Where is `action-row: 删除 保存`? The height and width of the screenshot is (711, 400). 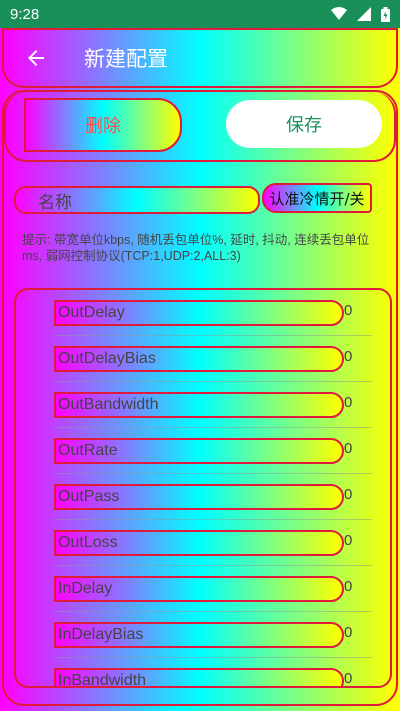 action-row: 删除 保存 is located at coordinates (200, 127).